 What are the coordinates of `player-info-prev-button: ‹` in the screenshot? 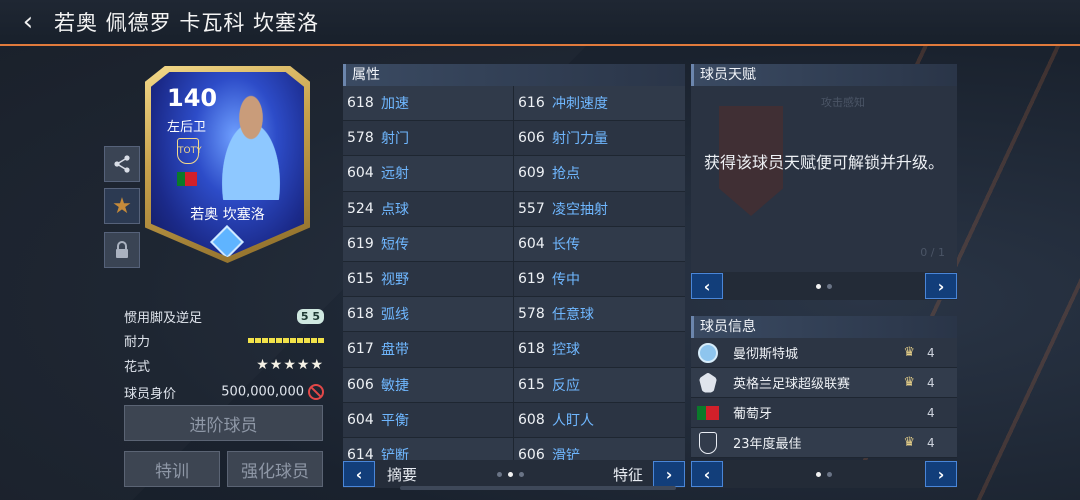 It's located at (707, 474).